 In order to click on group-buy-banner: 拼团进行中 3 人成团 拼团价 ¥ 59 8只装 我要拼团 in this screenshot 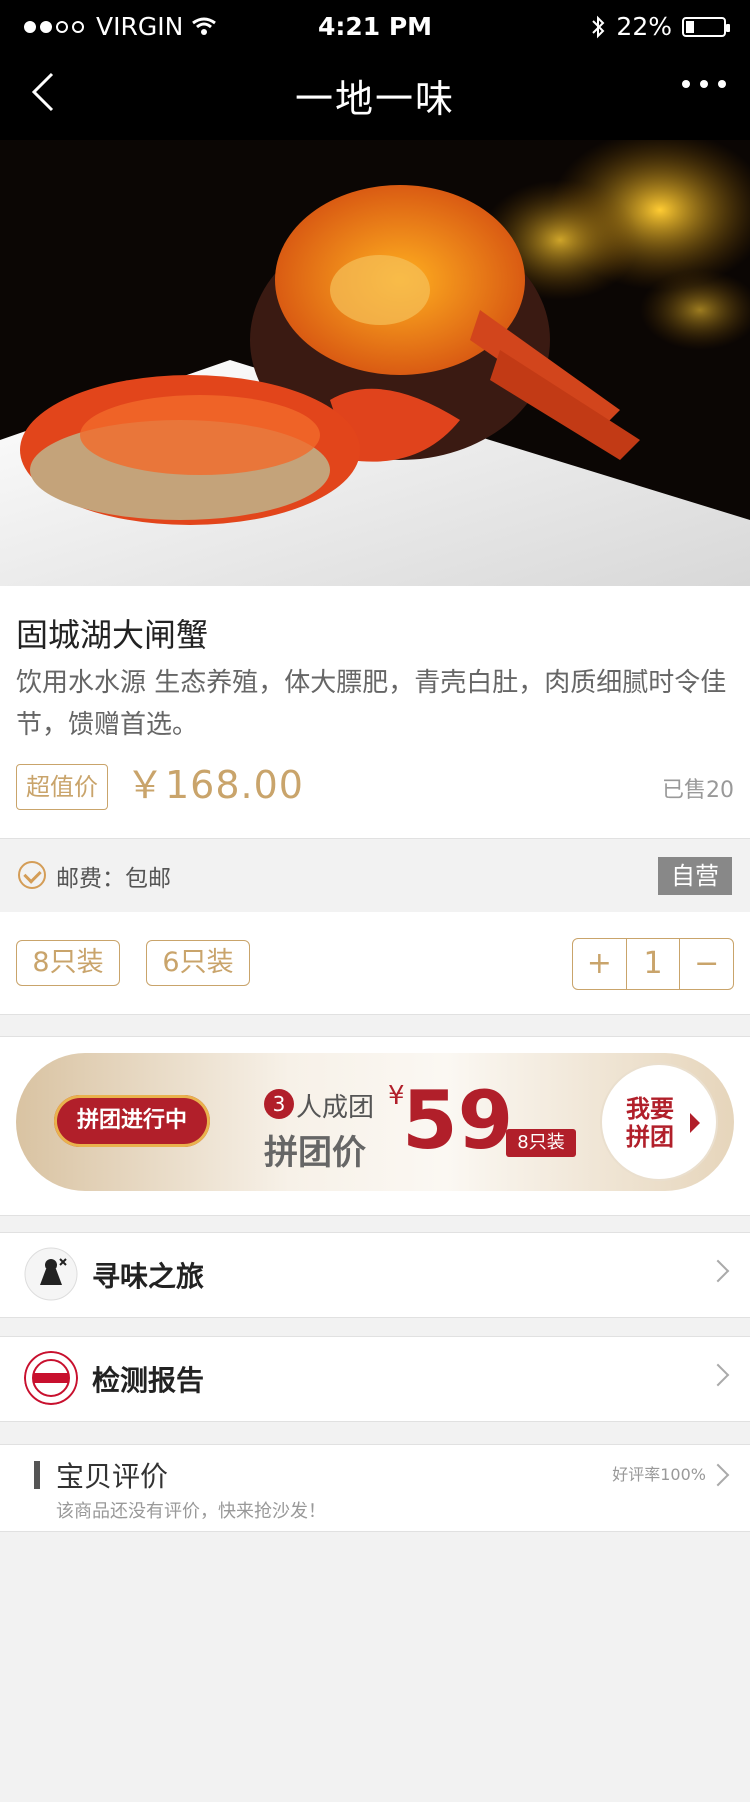, I will do `click(375, 1122)`.